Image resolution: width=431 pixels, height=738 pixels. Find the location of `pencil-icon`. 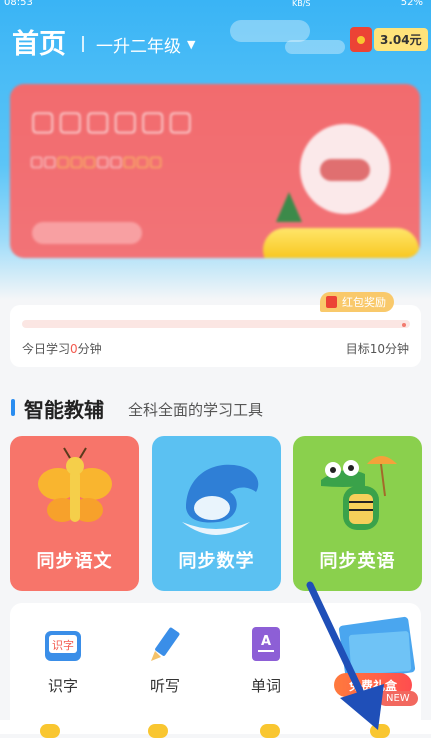

pencil-icon is located at coordinates (165, 644).